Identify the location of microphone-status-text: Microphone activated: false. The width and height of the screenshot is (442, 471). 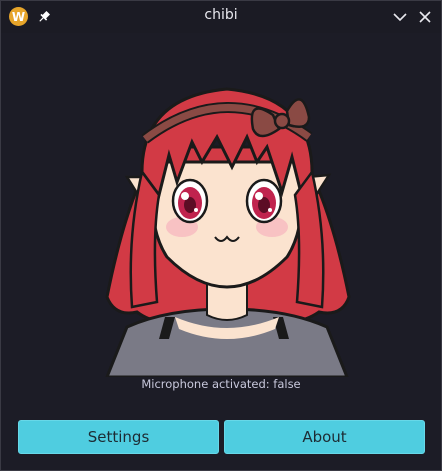
(221, 384).